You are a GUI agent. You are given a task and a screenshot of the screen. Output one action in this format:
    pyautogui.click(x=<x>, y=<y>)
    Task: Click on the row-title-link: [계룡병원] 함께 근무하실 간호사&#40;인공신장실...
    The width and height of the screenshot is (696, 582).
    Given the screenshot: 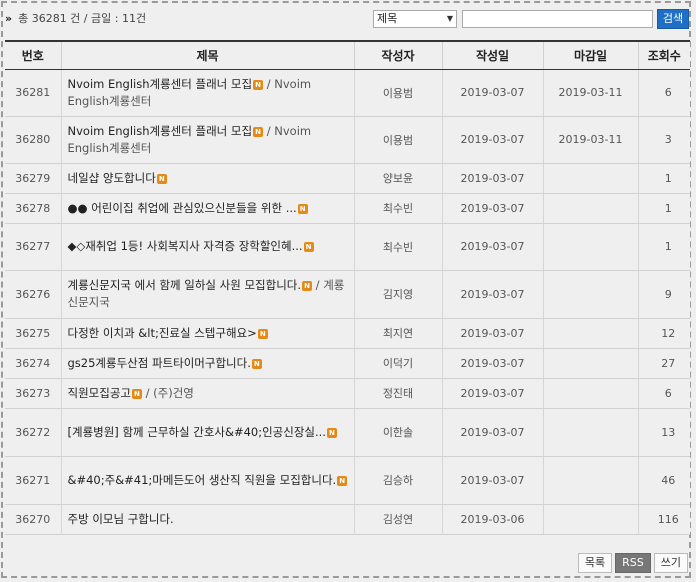 What is the action you would take?
    pyautogui.click(x=197, y=432)
    